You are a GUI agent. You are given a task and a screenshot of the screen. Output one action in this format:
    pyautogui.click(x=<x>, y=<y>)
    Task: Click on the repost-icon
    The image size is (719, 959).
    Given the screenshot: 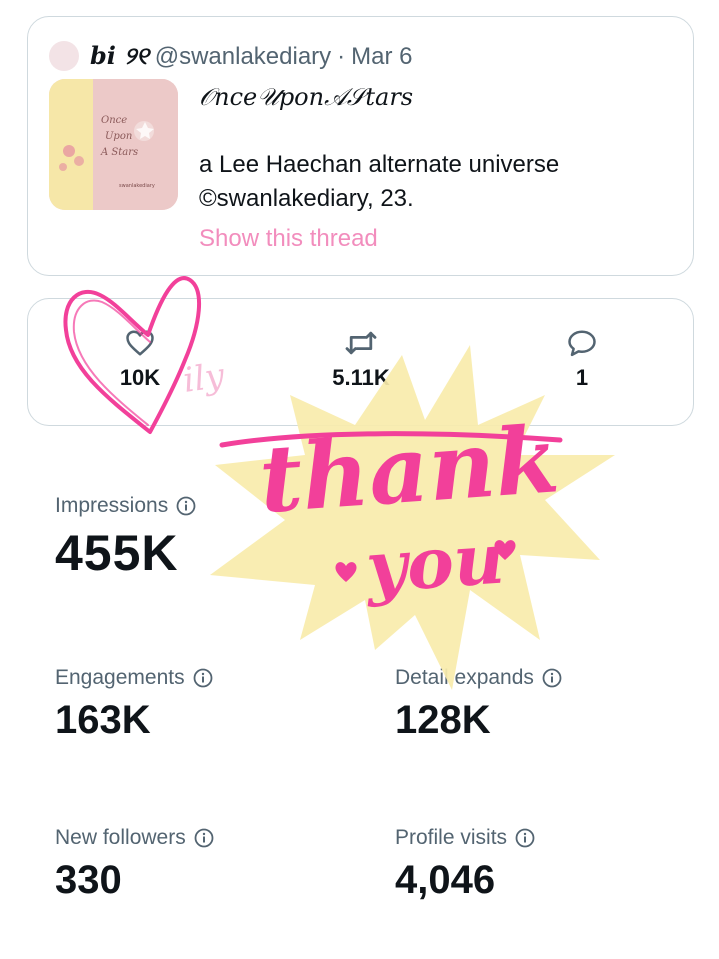 What is the action you would take?
    pyautogui.click(x=361, y=343)
    